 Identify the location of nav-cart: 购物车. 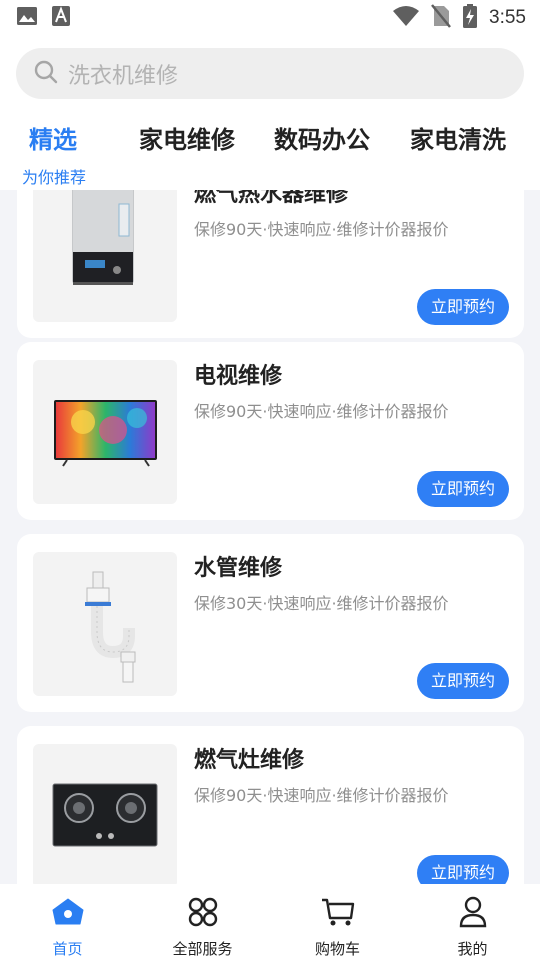
(337, 922).